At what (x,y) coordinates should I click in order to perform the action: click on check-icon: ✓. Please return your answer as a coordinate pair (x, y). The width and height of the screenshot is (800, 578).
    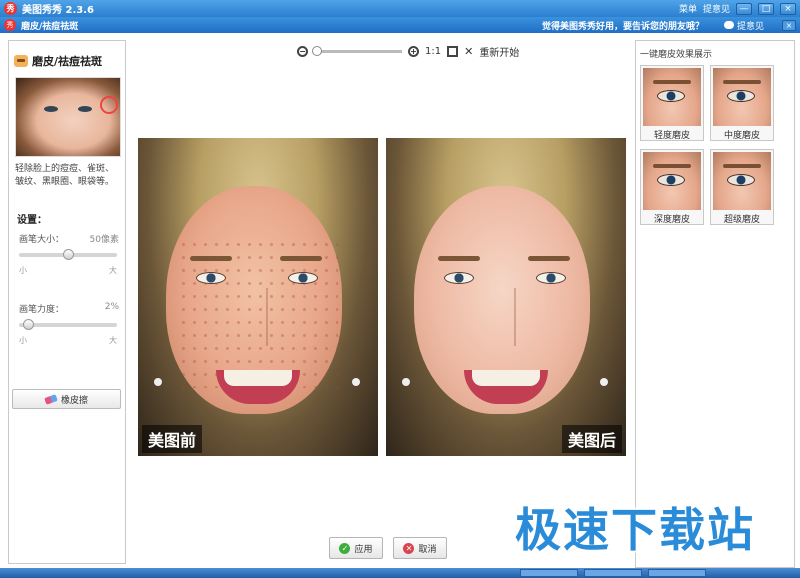
    Looking at the image, I should click on (345, 548).